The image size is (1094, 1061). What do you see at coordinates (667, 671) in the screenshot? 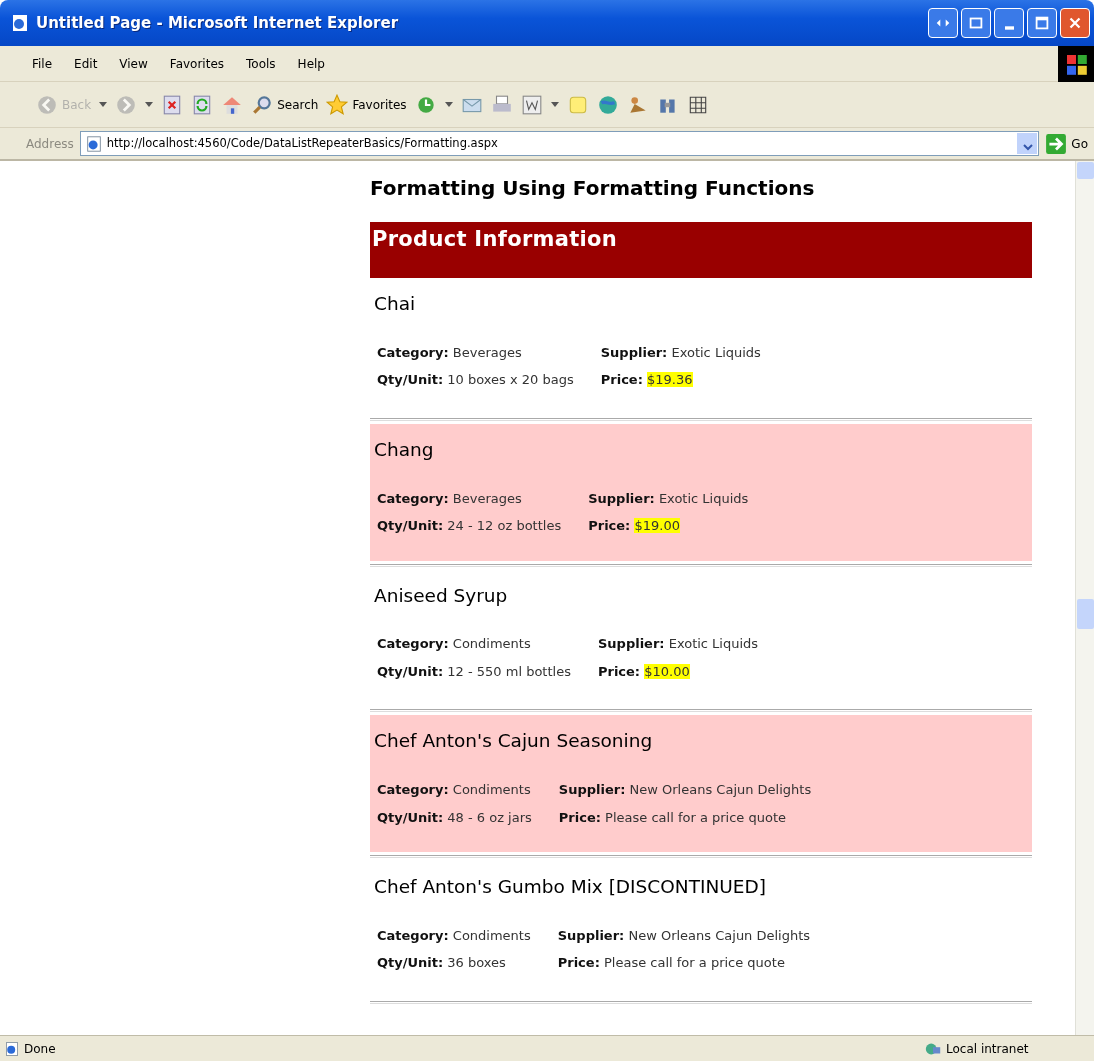
I see `price-value: $10.00` at bounding box center [667, 671].